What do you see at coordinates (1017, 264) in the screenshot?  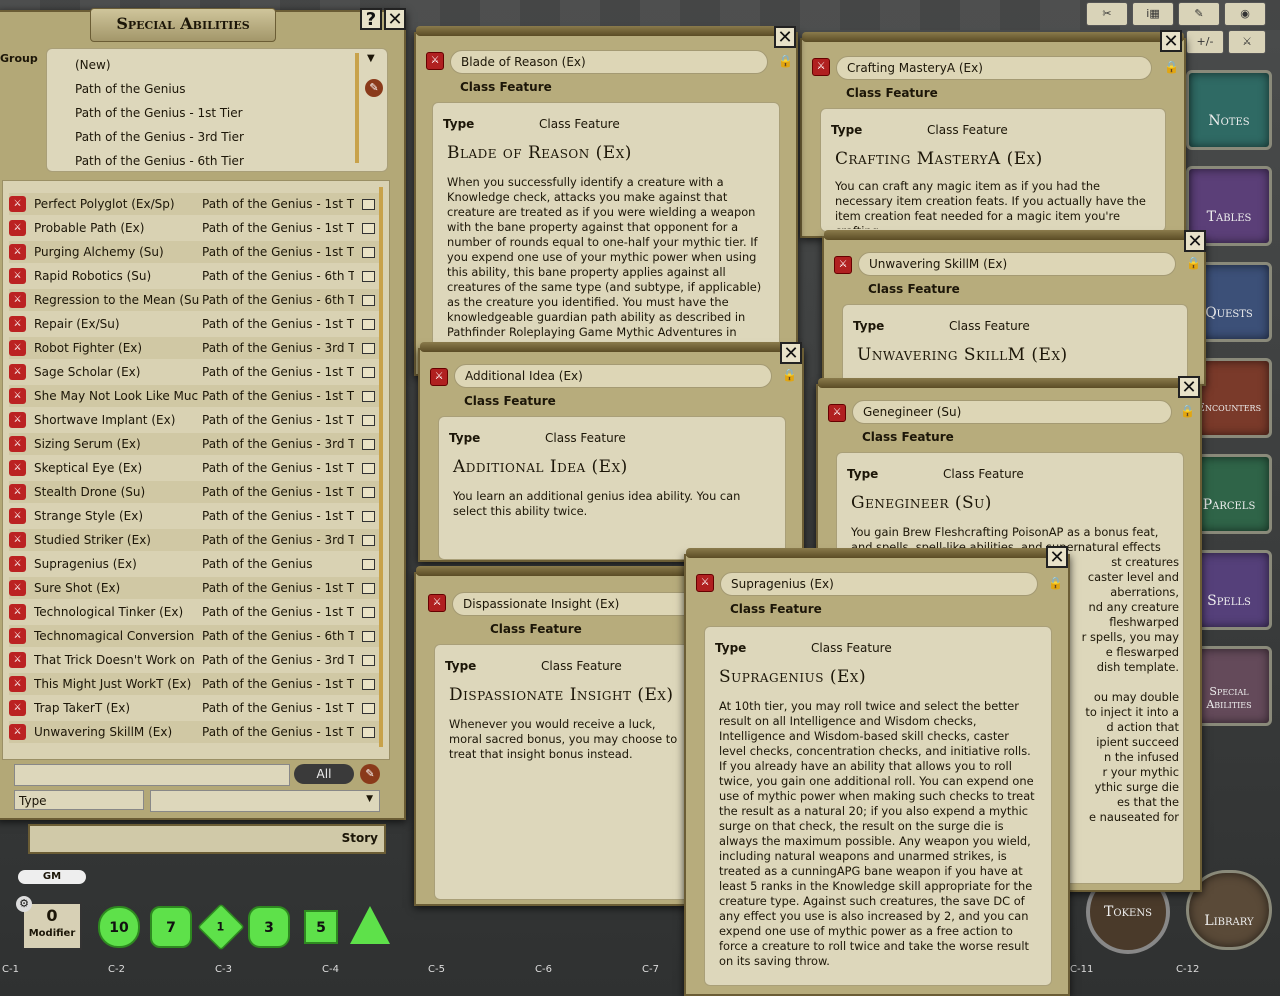 I see `record-name: Unwavering SkillM (Ex)` at bounding box center [1017, 264].